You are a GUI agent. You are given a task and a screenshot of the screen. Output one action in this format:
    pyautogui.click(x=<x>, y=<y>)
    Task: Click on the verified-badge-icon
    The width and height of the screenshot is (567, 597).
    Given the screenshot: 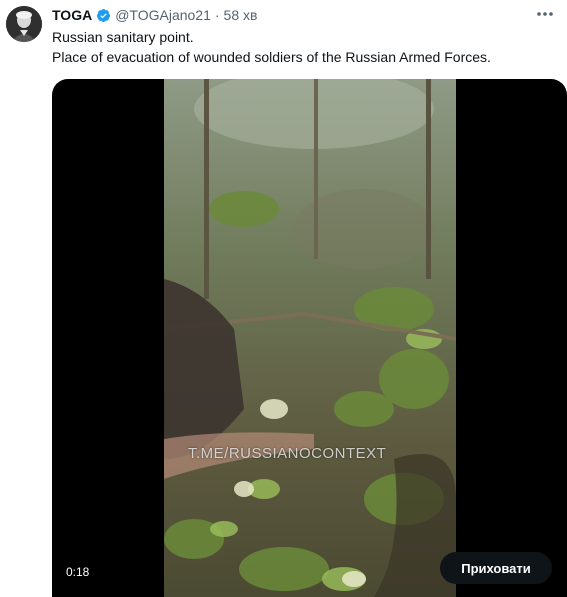 What is the action you would take?
    pyautogui.click(x=104, y=15)
    